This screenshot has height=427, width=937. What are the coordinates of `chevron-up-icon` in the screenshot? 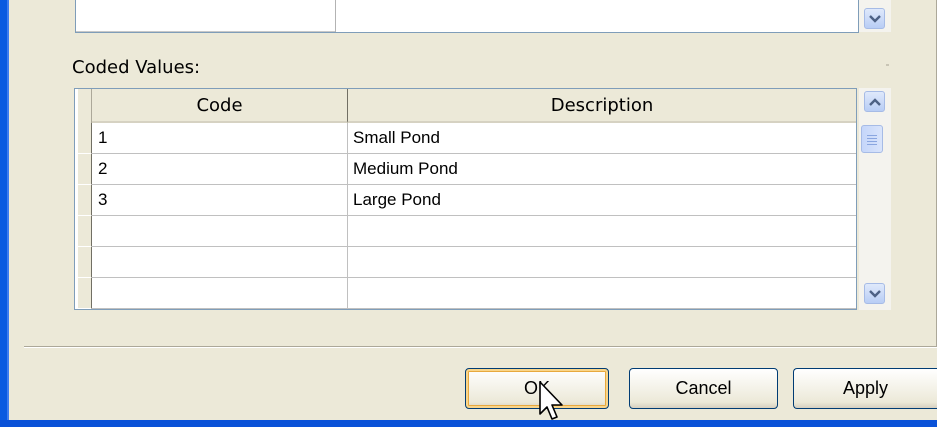 It's located at (874, 101).